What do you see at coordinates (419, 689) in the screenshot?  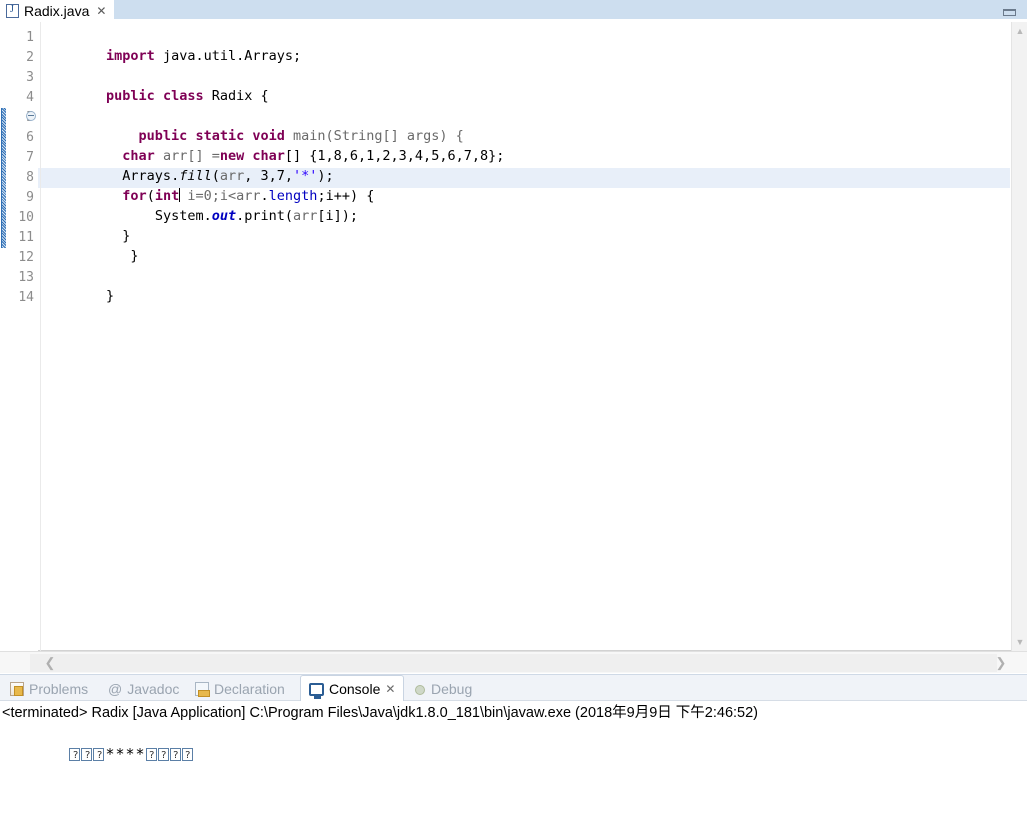 I see `debug-icon` at bounding box center [419, 689].